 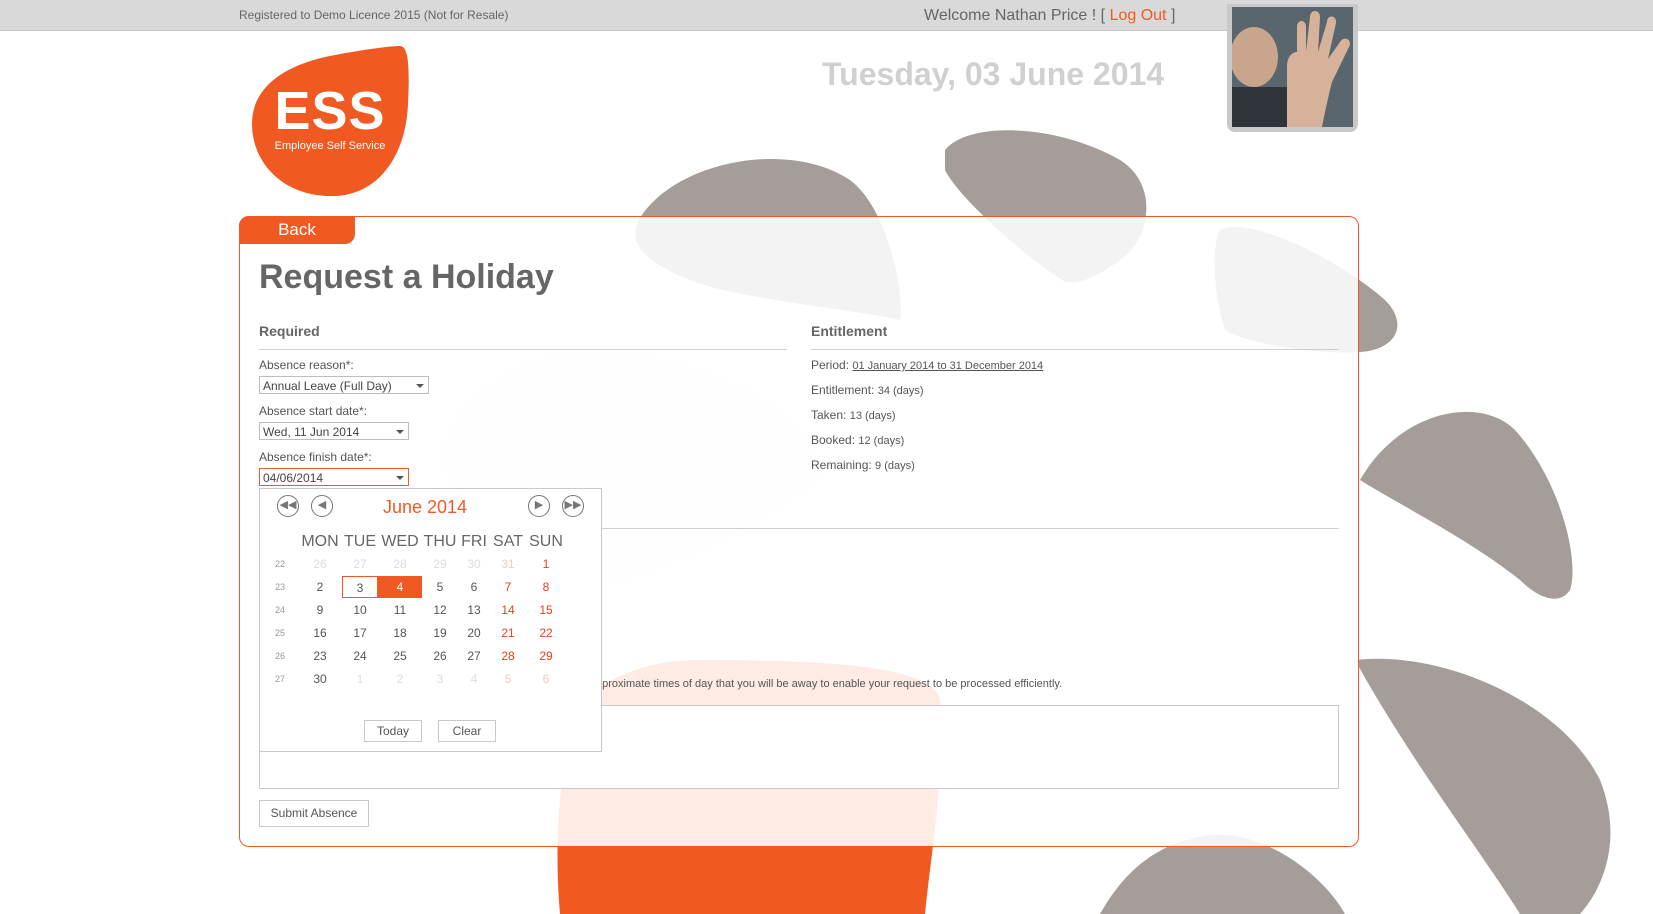 What do you see at coordinates (279, 587) in the screenshot?
I see `week-number: 23` at bounding box center [279, 587].